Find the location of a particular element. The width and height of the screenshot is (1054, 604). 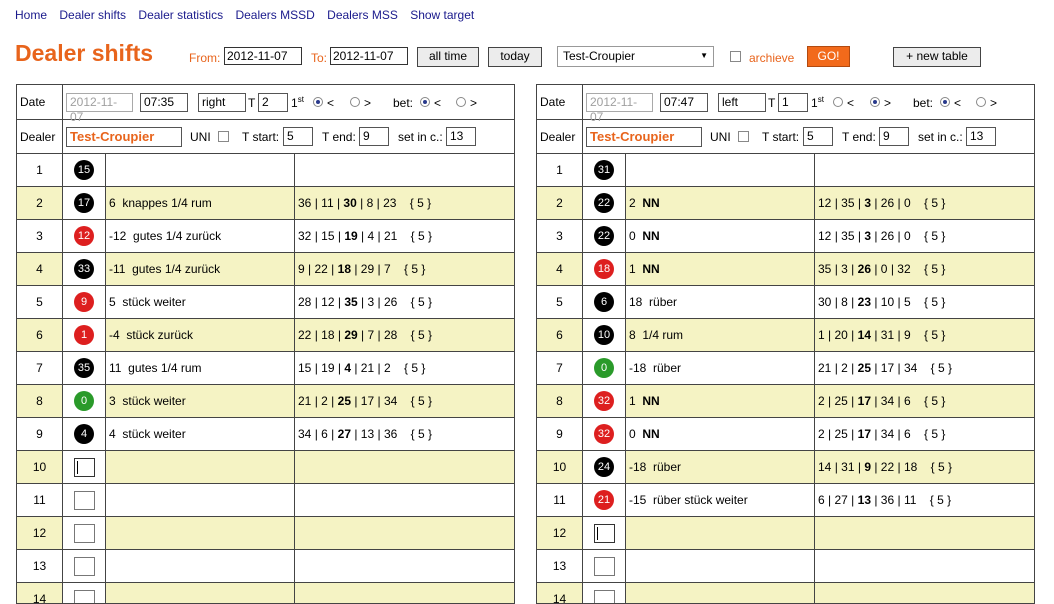

sector-number: 1 is located at coordinates (821, 335).